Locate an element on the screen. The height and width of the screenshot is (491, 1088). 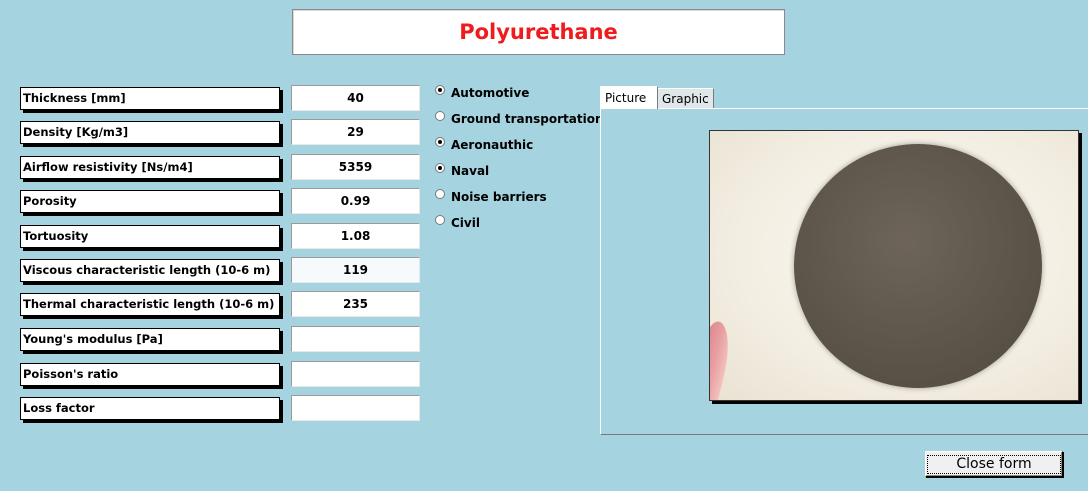
option-noise-barriers-label: Noise barriers is located at coordinates (499, 197).